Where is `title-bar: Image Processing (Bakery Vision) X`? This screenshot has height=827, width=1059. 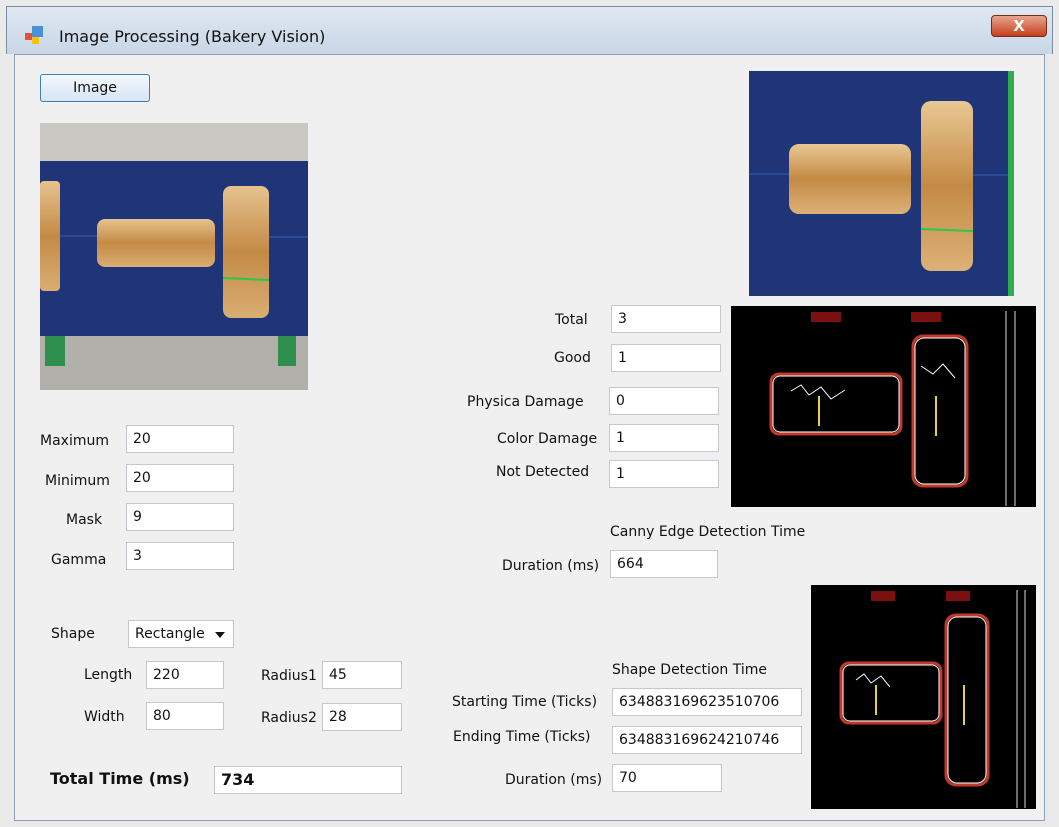 title-bar: Image Processing (Bakery Vision) X is located at coordinates (529, 30).